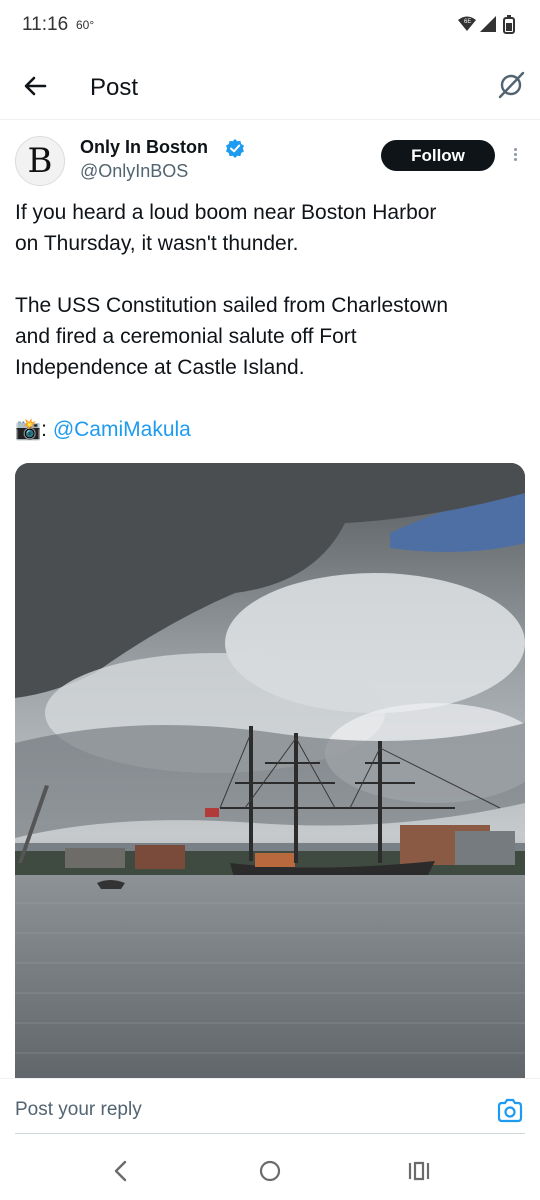 This screenshot has width=540, height=1200. I want to click on camera-flash-emoji: 📸, so click(28, 429).